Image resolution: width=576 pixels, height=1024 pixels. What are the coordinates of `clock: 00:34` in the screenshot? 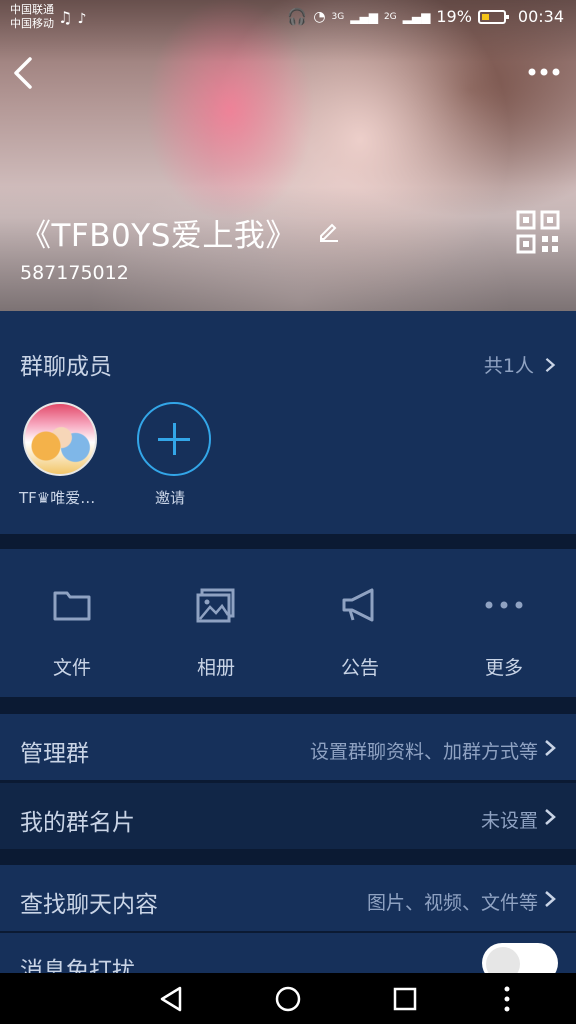 It's located at (540, 16).